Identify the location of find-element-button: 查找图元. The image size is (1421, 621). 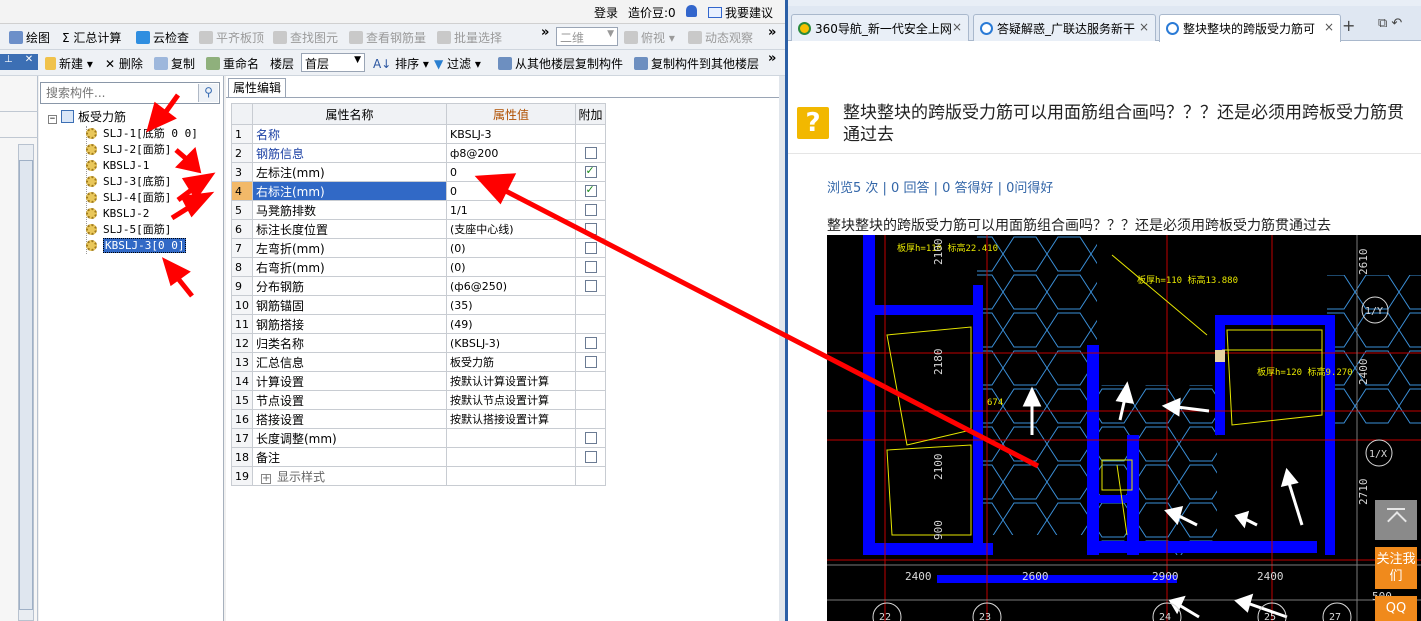
(305, 37).